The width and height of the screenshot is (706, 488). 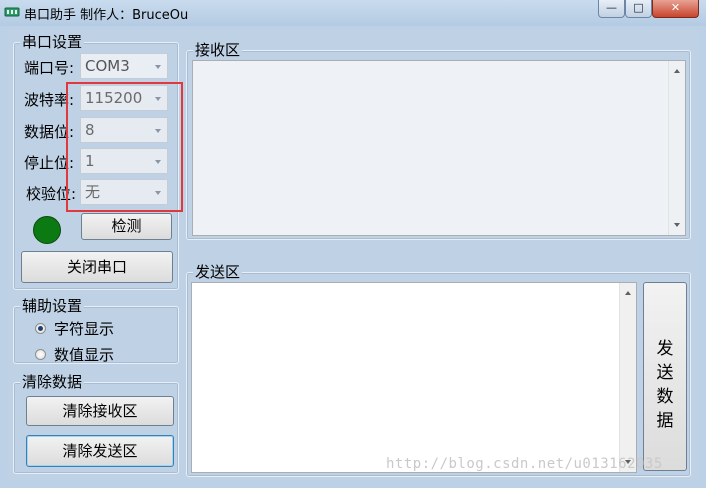 I want to click on radio-char-label: 字符显示, so click(x=84, y=328).